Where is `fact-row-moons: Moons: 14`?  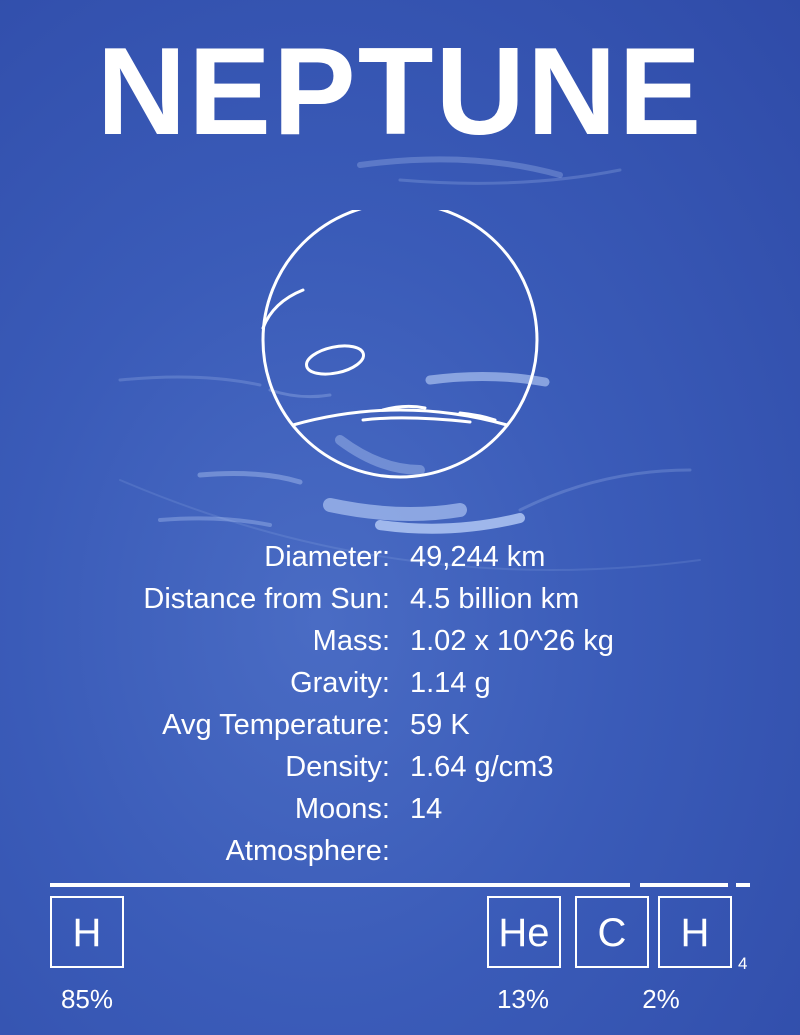 fact-row-moons: Moons: 14 is located at coordinates (400, 809).